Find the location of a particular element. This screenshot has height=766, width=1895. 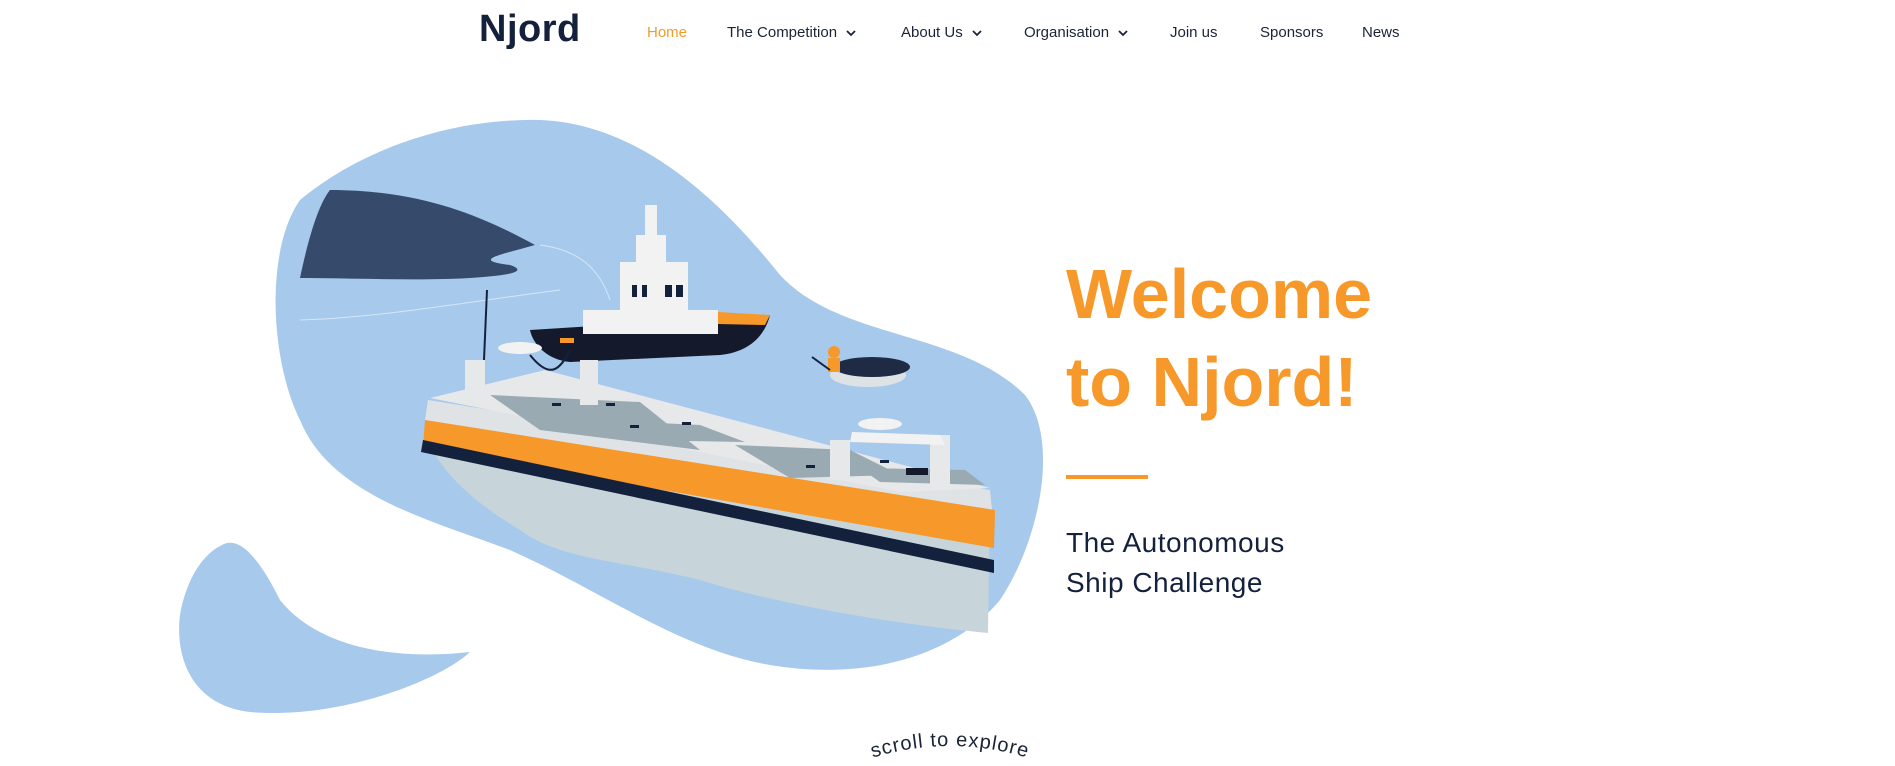

hero-subtitle: The Autonomous Ship Challenge is located at coordinates (1216, 563).